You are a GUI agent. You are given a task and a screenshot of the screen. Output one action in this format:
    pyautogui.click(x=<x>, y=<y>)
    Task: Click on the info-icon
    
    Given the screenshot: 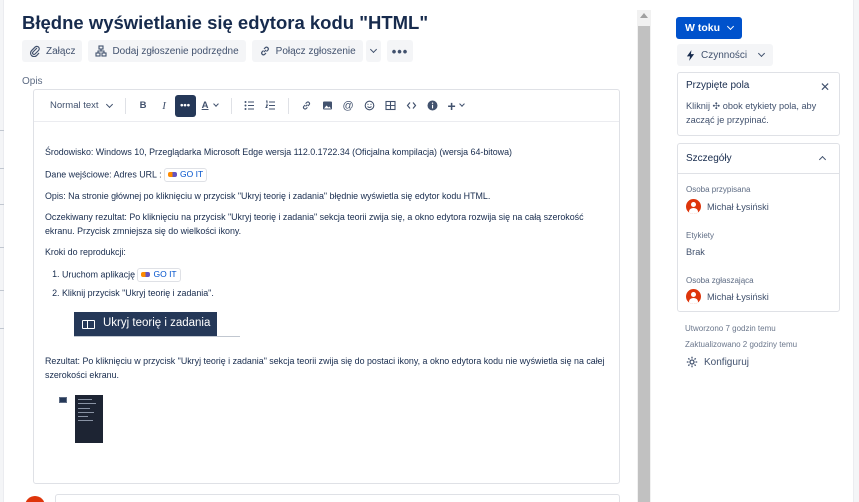 What is the action you would take?
    pyautogui.click(x=432, y=105)
    